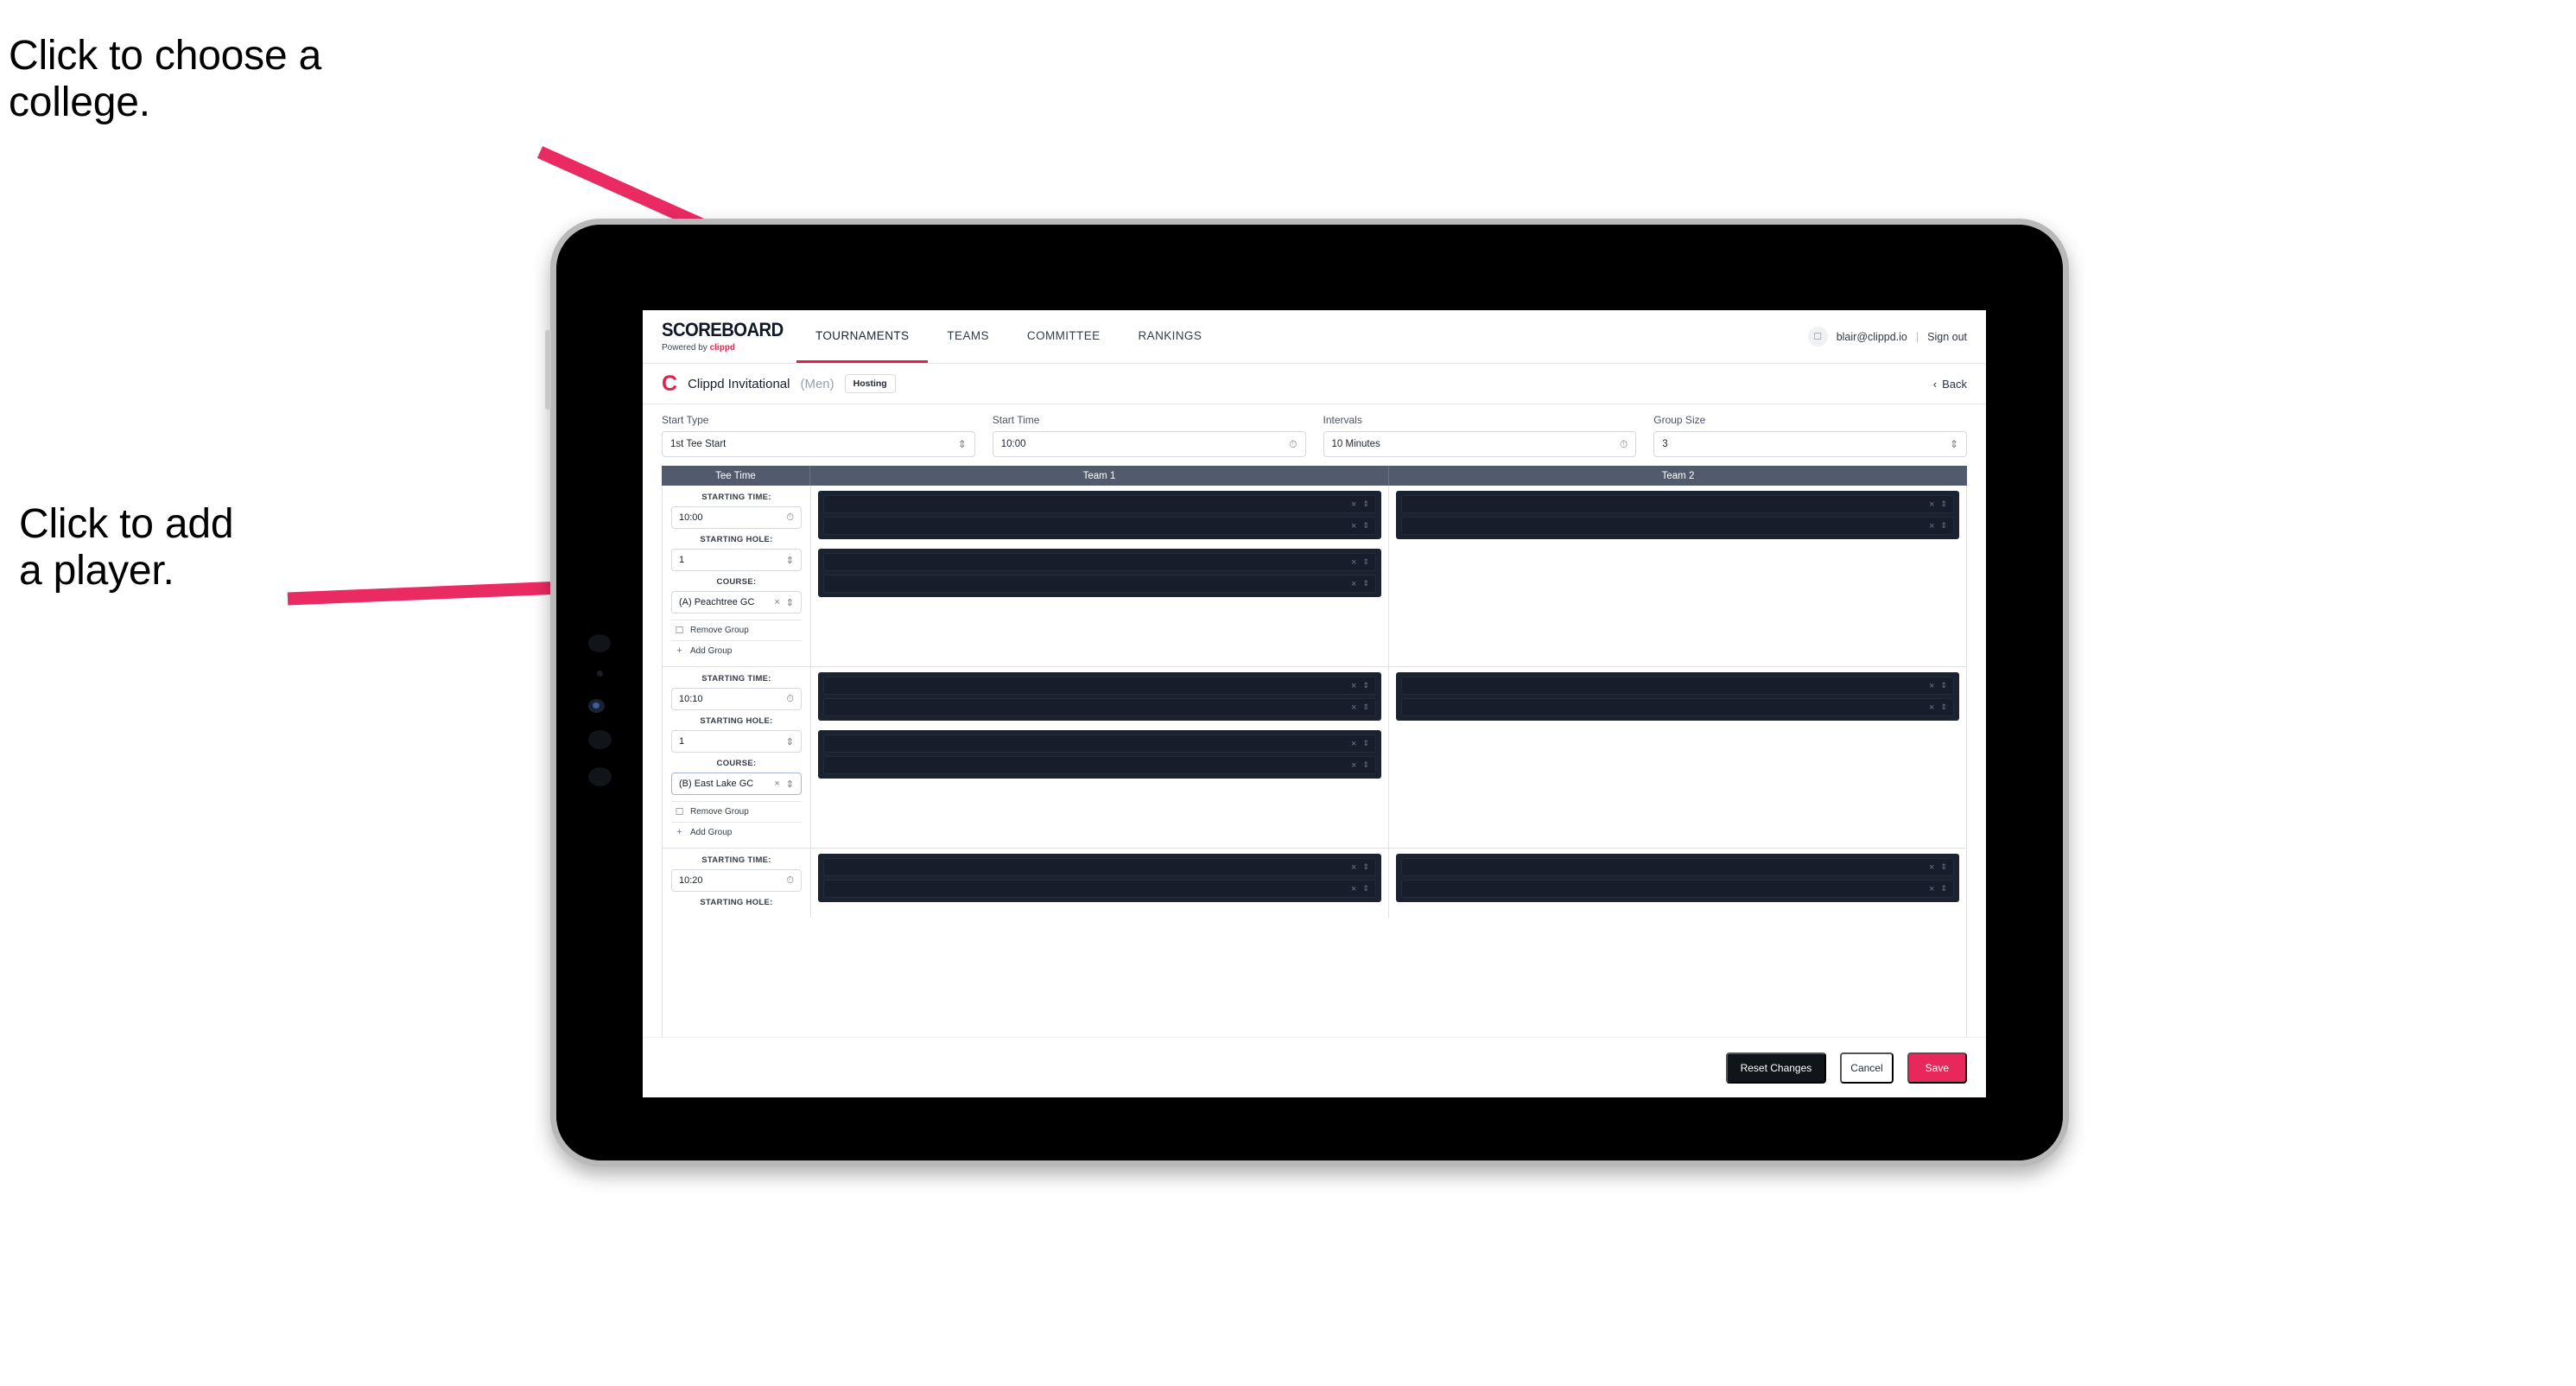  What do you see at coordinates (736, 860) in the screenshot?
I see `starting-time-label: STARTING TIME:` at bounding box center [736, 860].